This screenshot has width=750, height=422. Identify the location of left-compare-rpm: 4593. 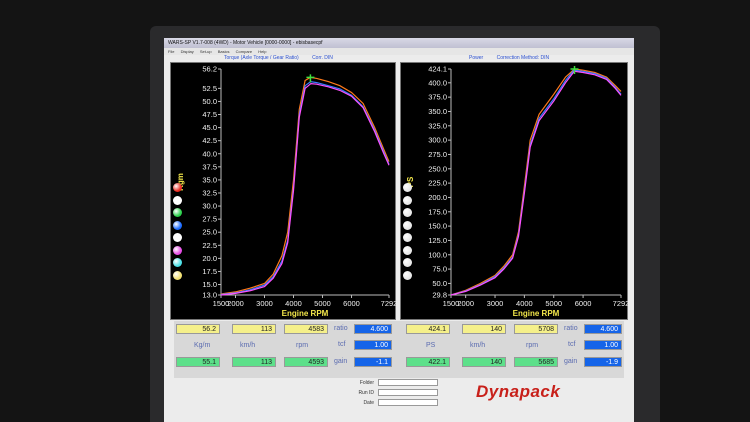
(306, 362).